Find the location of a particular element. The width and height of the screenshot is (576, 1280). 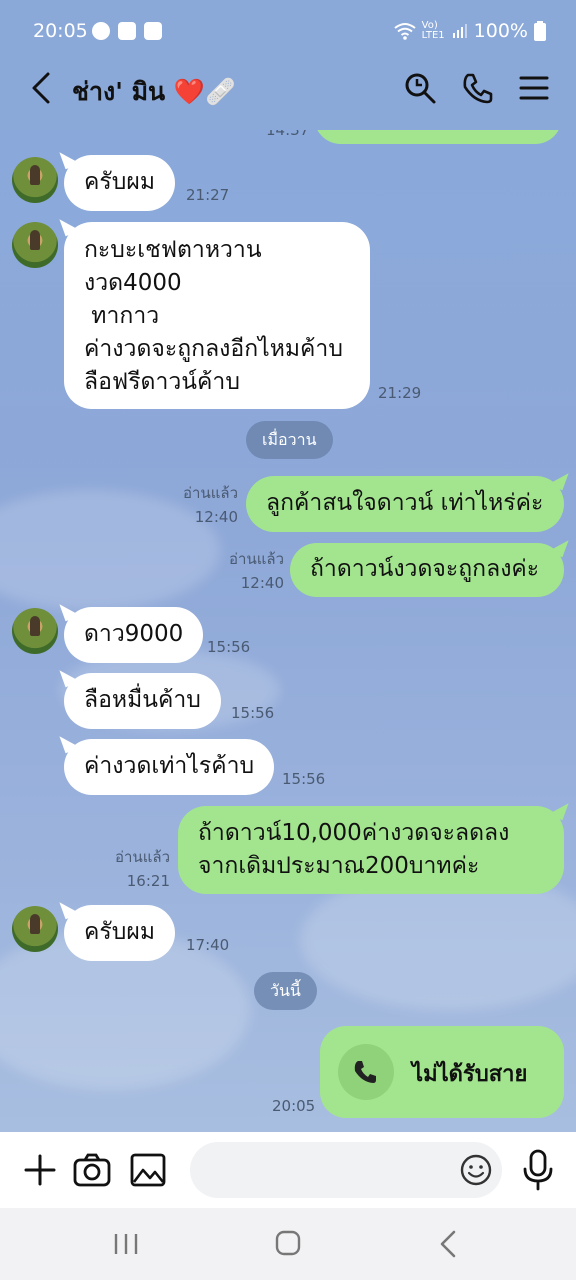

battery-percent: 100% is located at coordinates (500, 31).